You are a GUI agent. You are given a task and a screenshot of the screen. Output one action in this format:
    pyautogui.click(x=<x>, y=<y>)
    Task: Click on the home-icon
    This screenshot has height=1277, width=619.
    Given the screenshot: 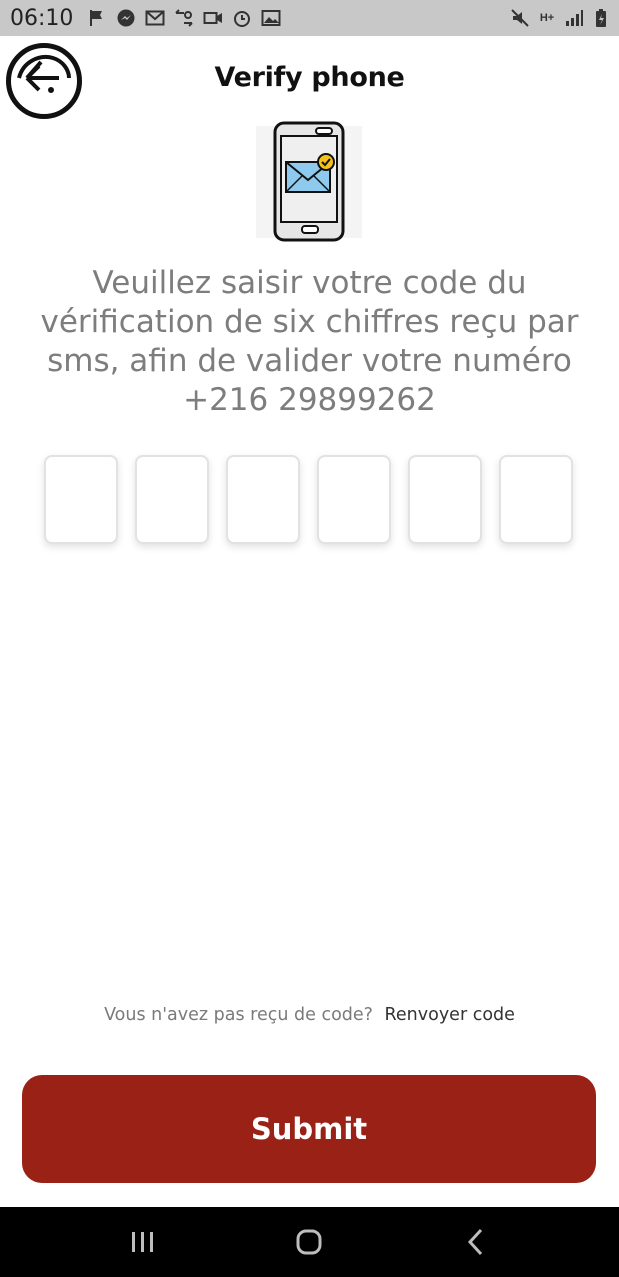 What is the action you would take?
    pyautogui.click(x=309, y=1242)
    